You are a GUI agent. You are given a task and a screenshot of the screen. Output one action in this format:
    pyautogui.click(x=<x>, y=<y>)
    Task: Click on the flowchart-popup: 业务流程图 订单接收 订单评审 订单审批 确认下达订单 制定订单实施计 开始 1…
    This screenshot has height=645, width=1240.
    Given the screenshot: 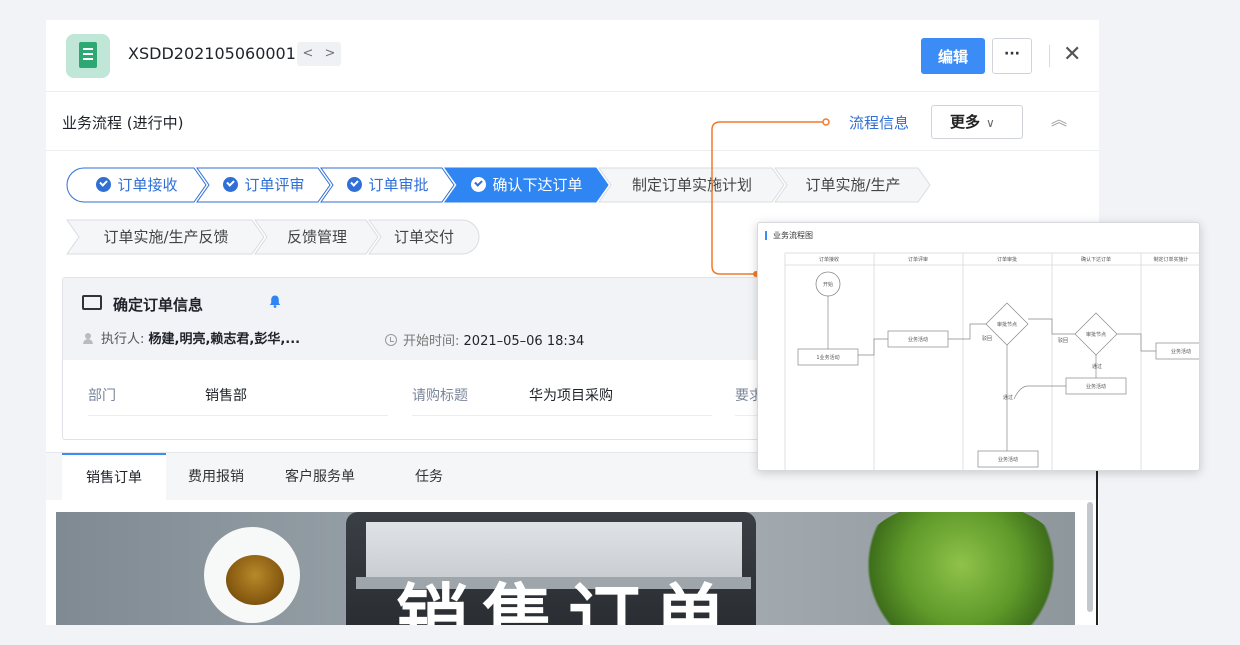 What is the action you would take?
    pyautogui.click(x=978, y=346)
    